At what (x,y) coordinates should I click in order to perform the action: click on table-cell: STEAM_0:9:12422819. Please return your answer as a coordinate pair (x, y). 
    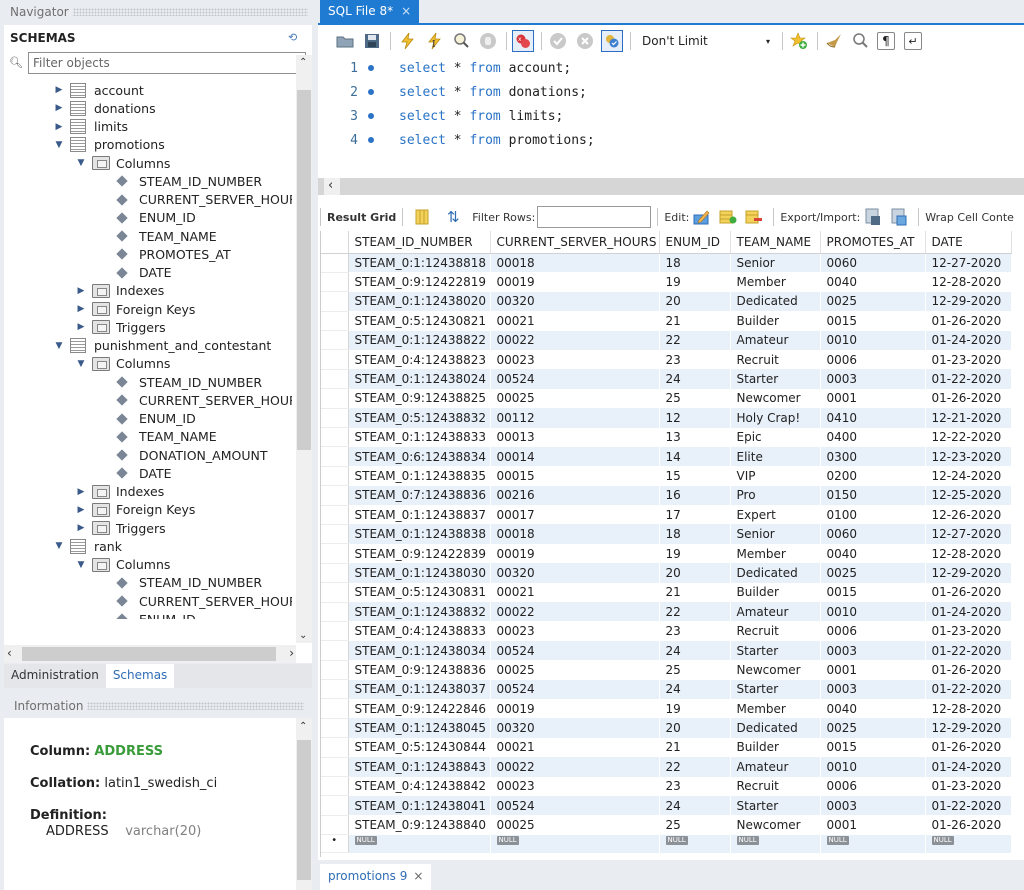
    Looking at the image, I should click on (419, 282).